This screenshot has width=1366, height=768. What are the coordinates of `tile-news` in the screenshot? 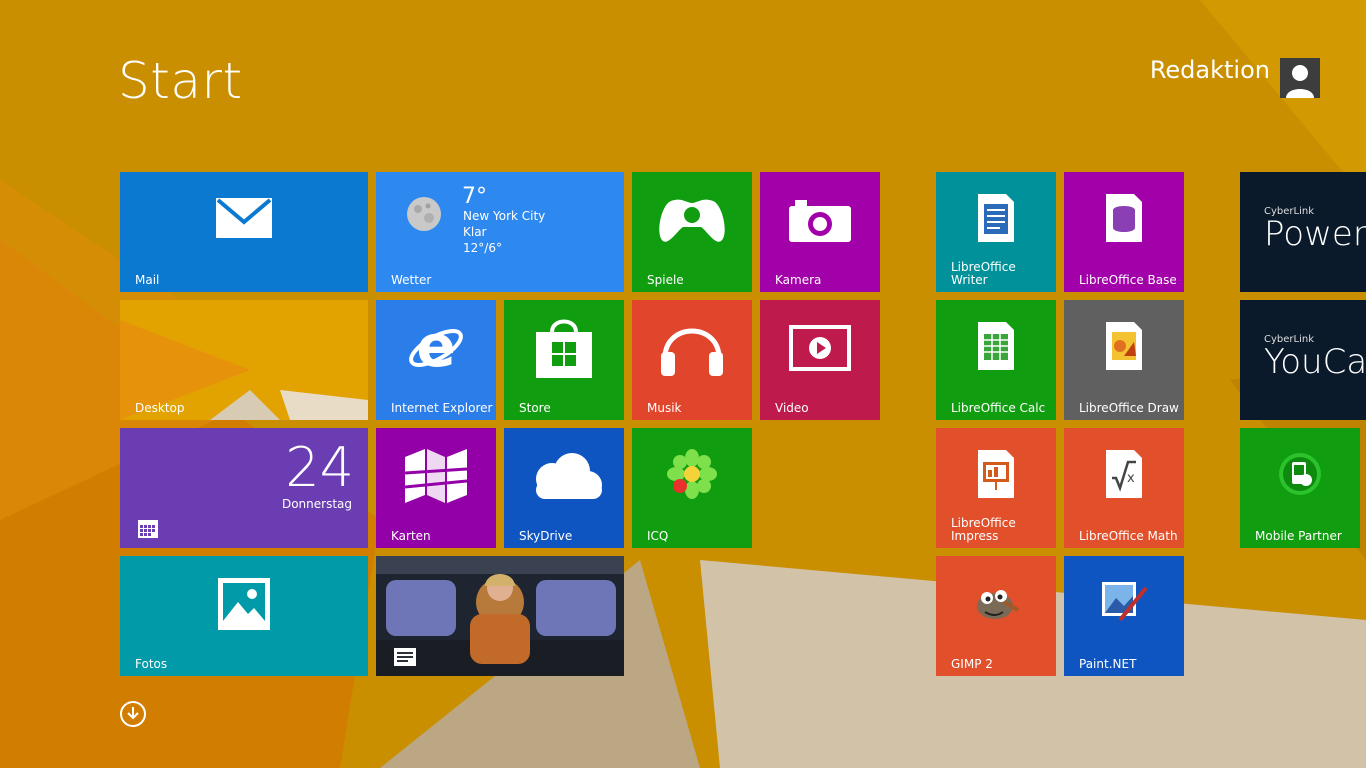 It's located at (500, 616).